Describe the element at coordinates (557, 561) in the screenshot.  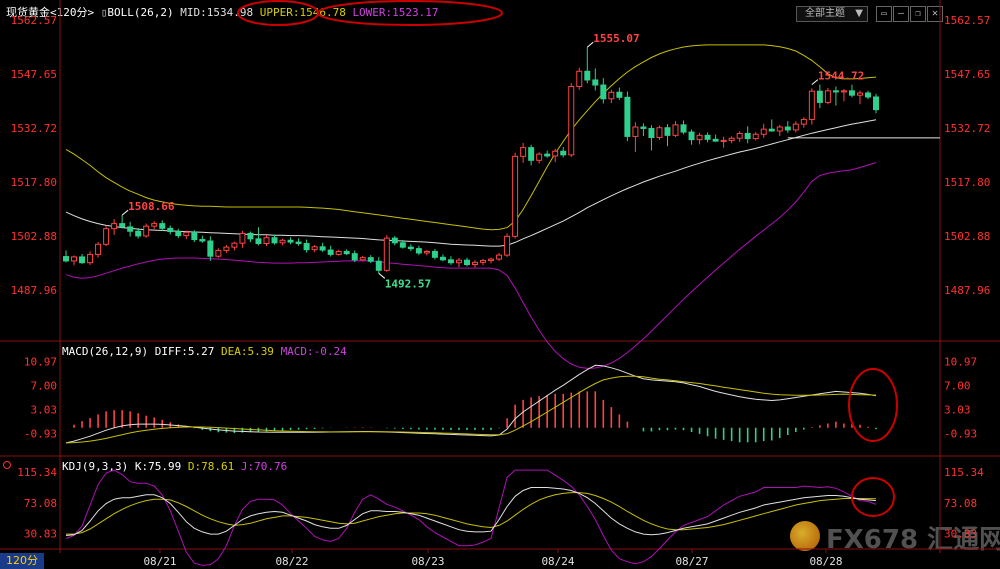
I see `date-label: 08/24` at that location.